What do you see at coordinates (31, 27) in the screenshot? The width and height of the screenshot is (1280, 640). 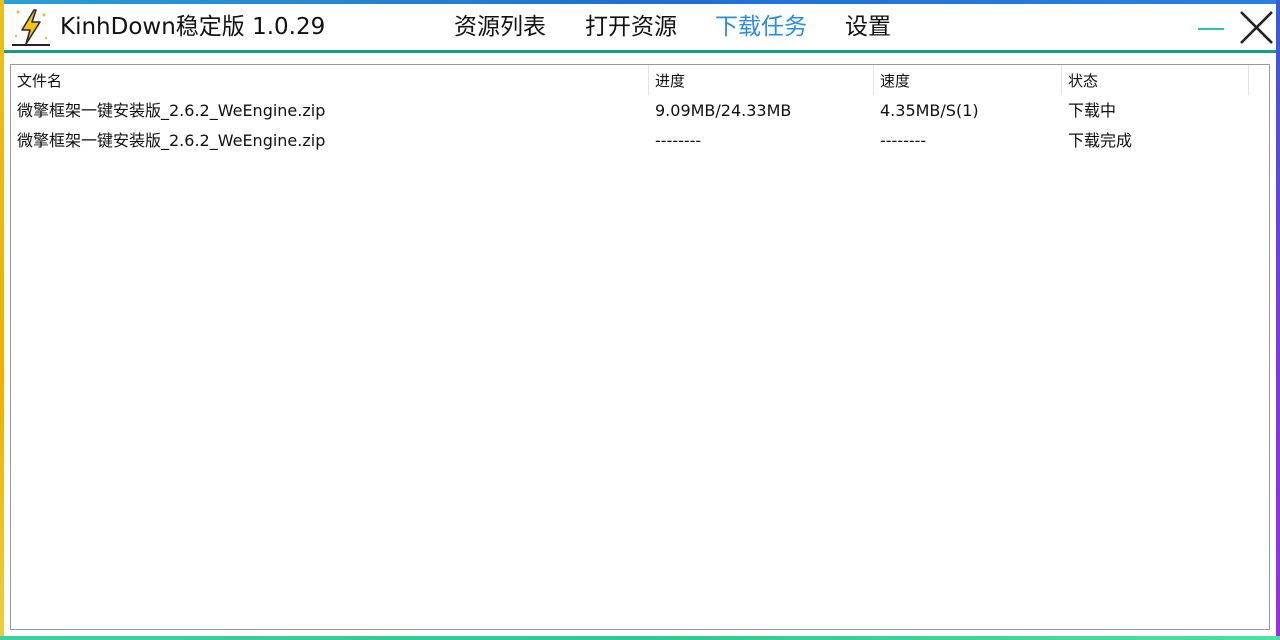 I see `lightning-bolt-icon` at bounding box center [31, 27].